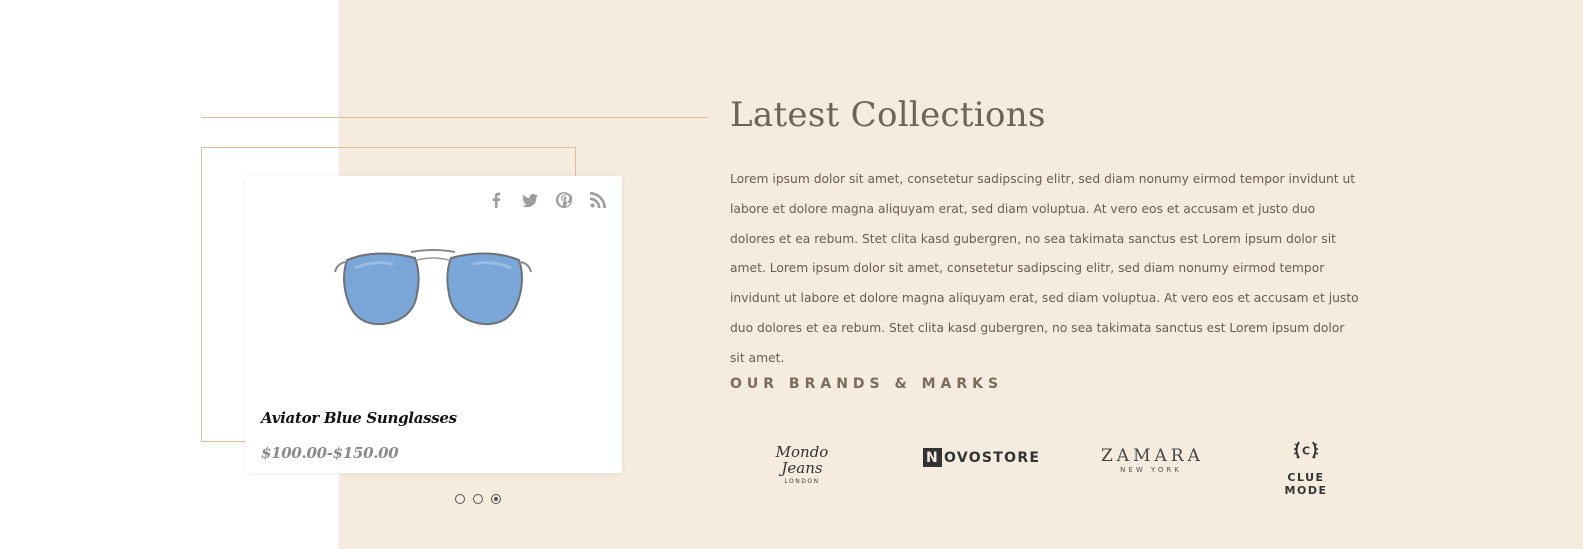 The height and width of the screenshot is (549, 1583). I want to click on brand-novo-rest: OVOSTORE, so click(992, 457).